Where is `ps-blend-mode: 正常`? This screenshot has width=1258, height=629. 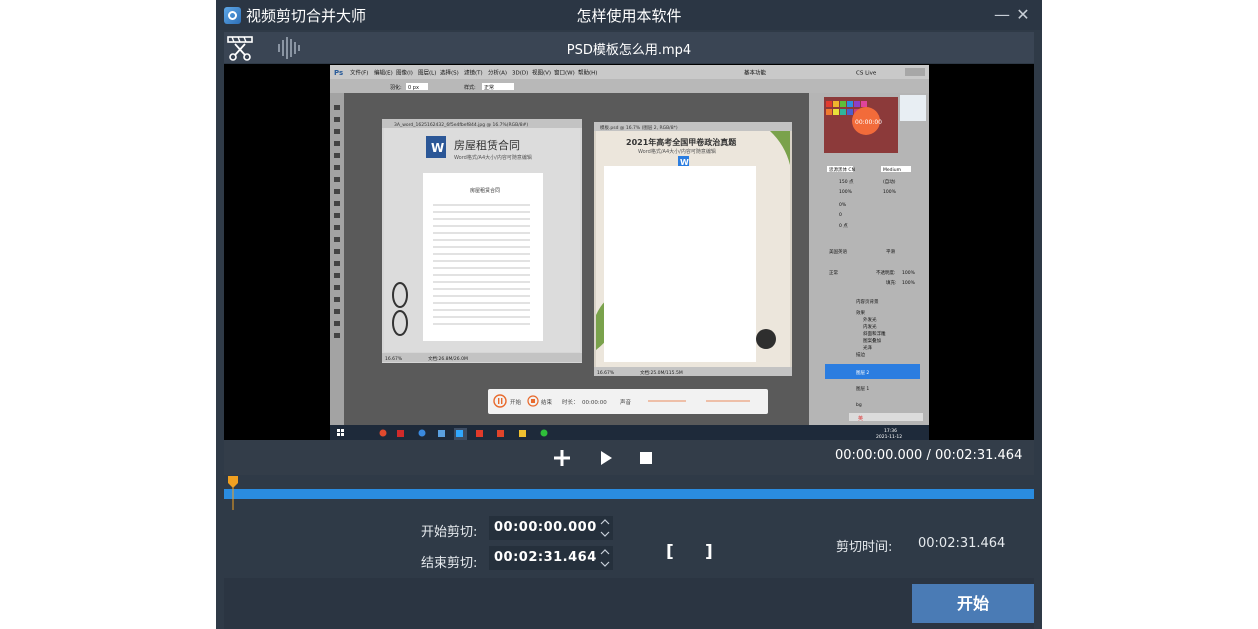
ps-blend-mode: 正常 is located at coordinates (833, 272).